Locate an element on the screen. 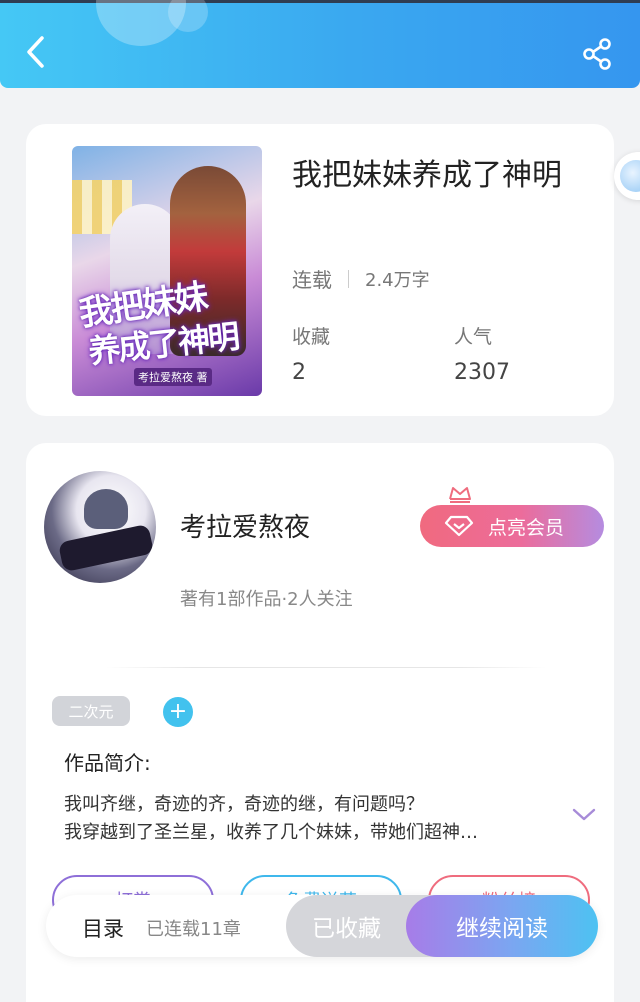 The width and height of the screenshot is (640, 1002). toc-button: 目录 is located at coordinates (103, 928).